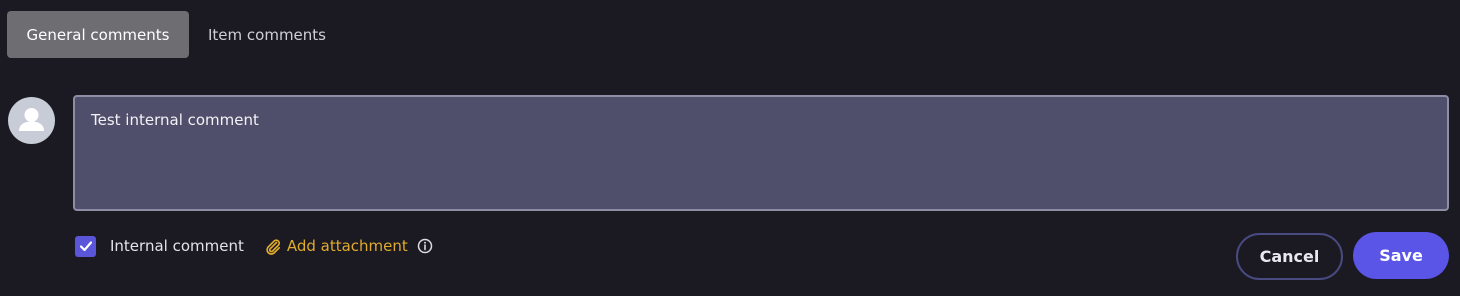 Image resolution: width=1460 pixels, height=296 pixels. I want to click on tab-general-comments: General comments, so click(98, 34).